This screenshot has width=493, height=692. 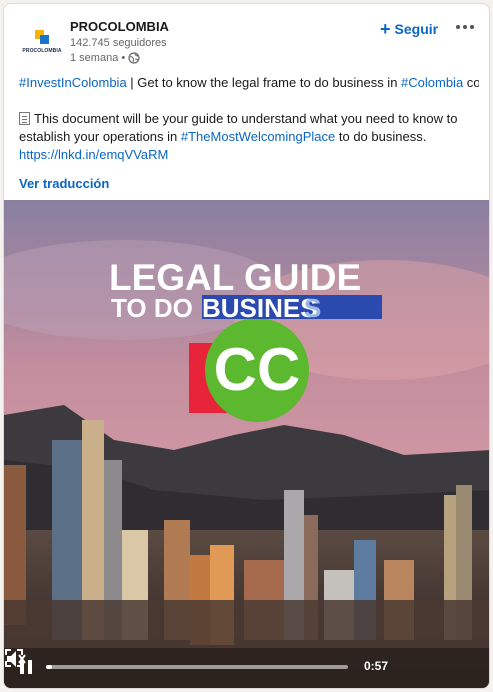 I want to click on post-time: 1 semana •, so click(x=98, y=58).